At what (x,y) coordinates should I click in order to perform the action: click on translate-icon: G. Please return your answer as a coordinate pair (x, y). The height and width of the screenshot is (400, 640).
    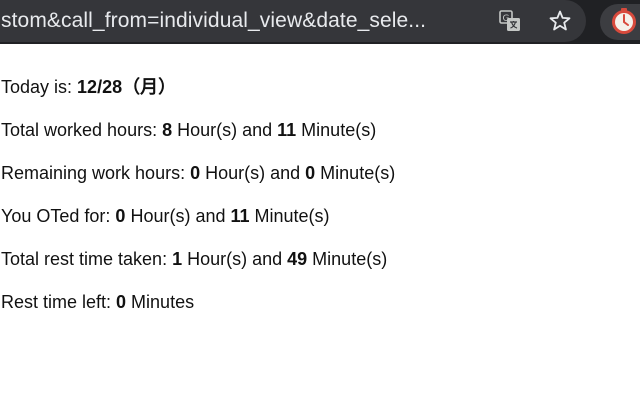
    Looking at the image, I should click on (510, 21).